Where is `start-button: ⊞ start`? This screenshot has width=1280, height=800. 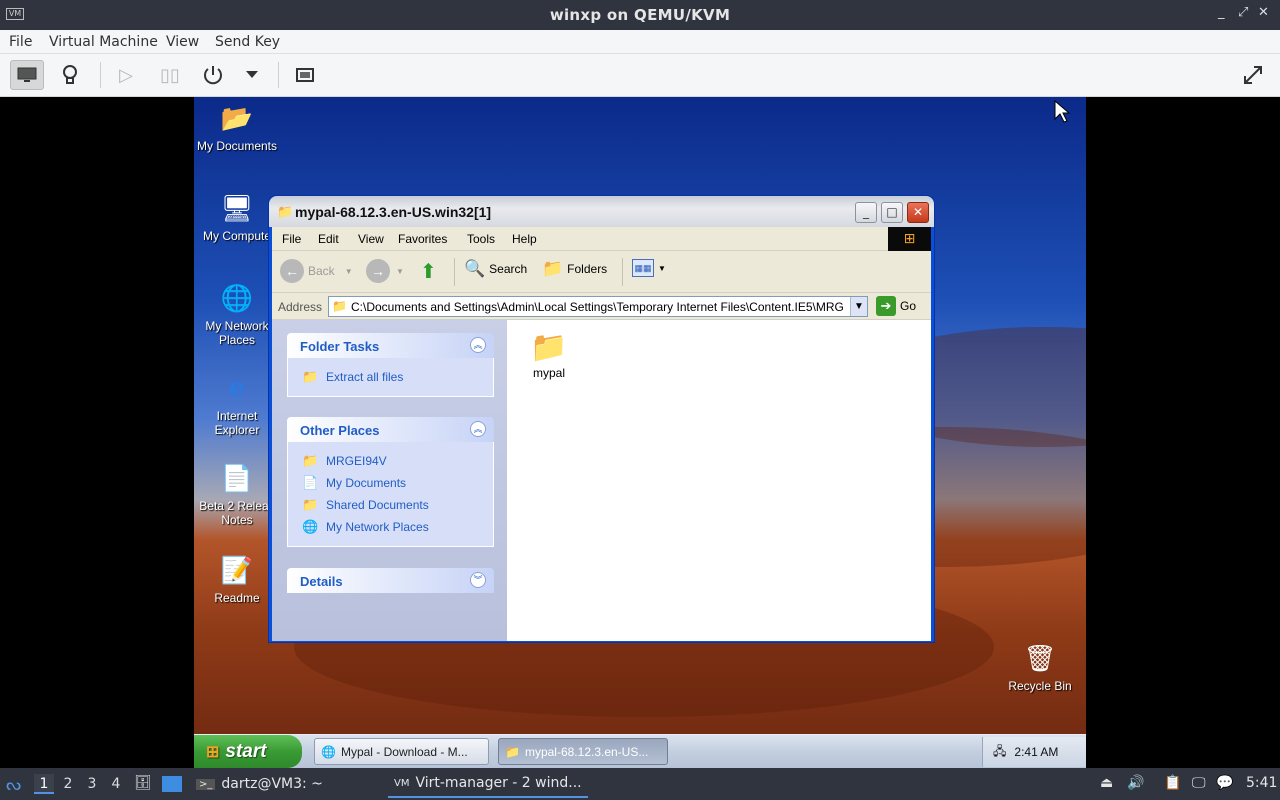
start-button: ⊞ start is located at coordinates (248, 751).